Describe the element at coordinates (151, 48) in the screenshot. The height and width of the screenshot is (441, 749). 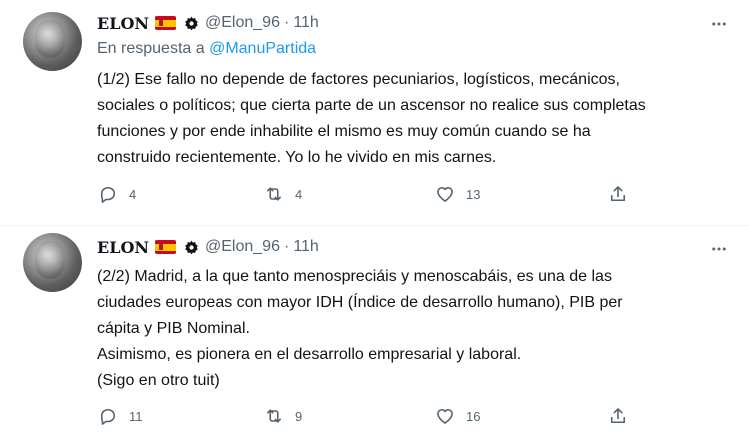
I see `reply-prefix: En respuesta a` at that location.